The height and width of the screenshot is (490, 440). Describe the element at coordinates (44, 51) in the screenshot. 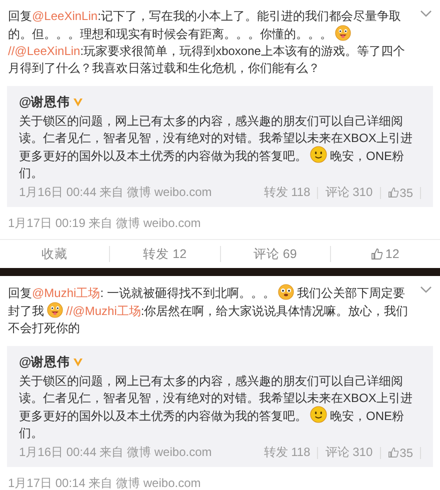

I see `mention-link: //@LeeXinLin` at that location.